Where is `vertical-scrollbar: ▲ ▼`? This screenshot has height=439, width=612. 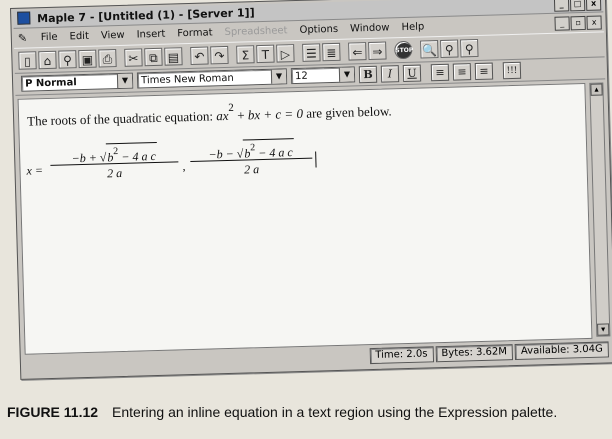
vertical-scrollbar: ▲ ▼ is located at coordinates (600, 209).